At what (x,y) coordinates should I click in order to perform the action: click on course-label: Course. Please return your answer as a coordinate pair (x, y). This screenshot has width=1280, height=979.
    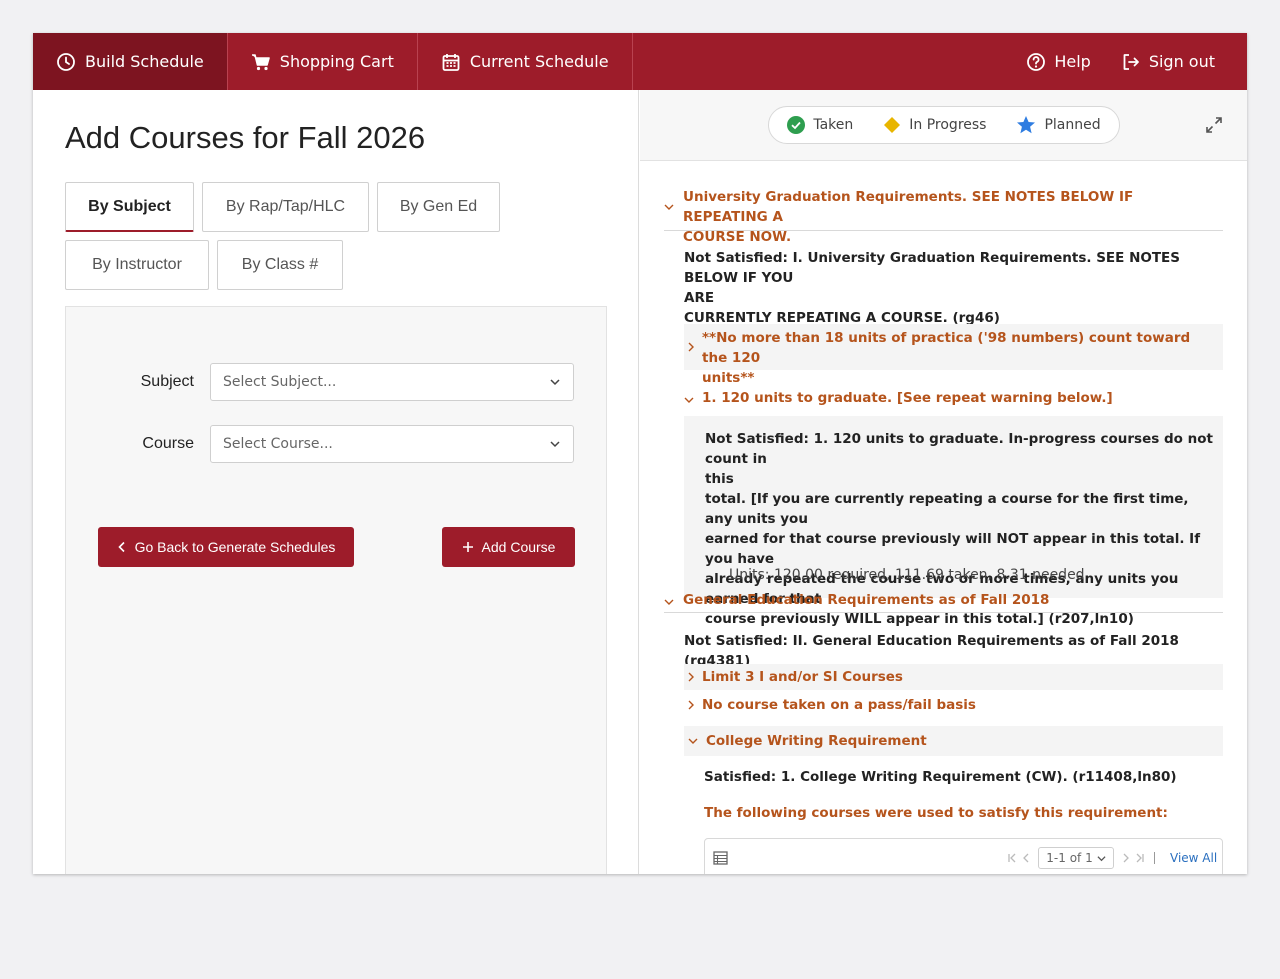
    Looking at the image, I should click on (168, 443).